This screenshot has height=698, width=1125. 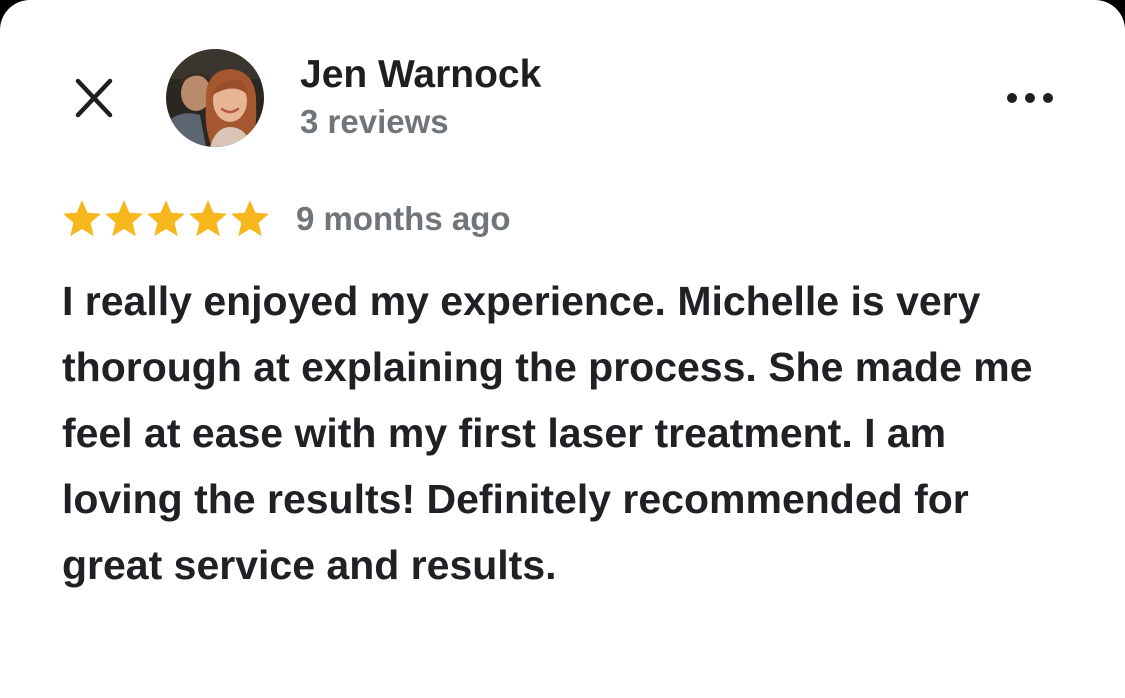 I want to click on star-rating, so click(x=166, y=219).